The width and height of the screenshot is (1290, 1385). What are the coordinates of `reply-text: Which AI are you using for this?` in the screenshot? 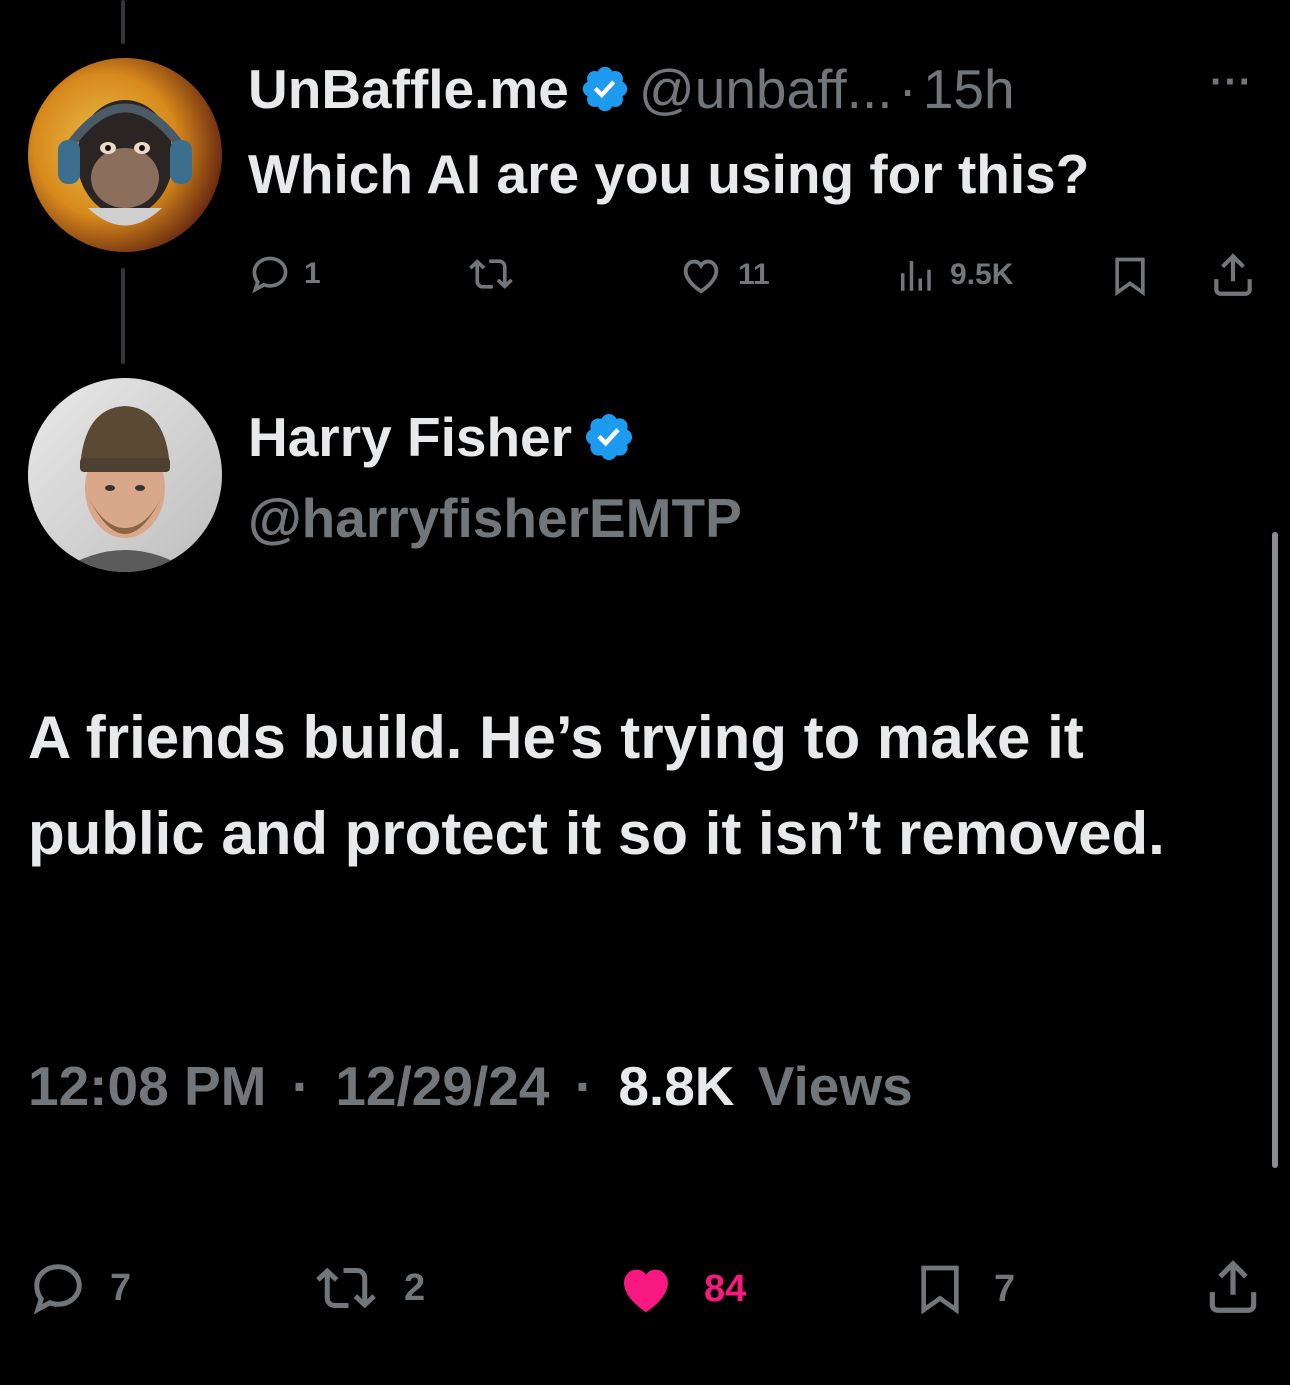 It's located at (669, 174).